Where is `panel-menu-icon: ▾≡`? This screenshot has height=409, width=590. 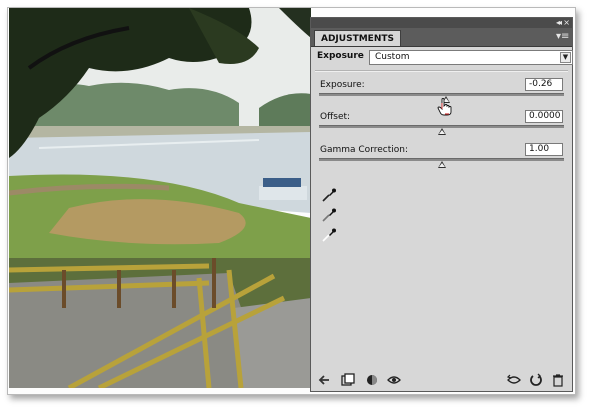
panel-menu-icon: ▾≡ is located at coordinates (562, 37).